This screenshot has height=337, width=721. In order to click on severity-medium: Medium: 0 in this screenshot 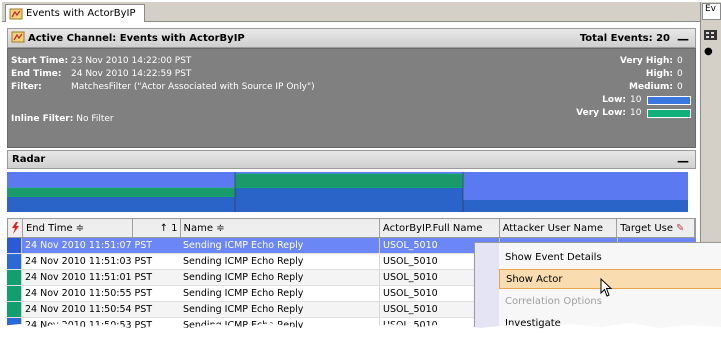, I will do `click(633, 87)`.